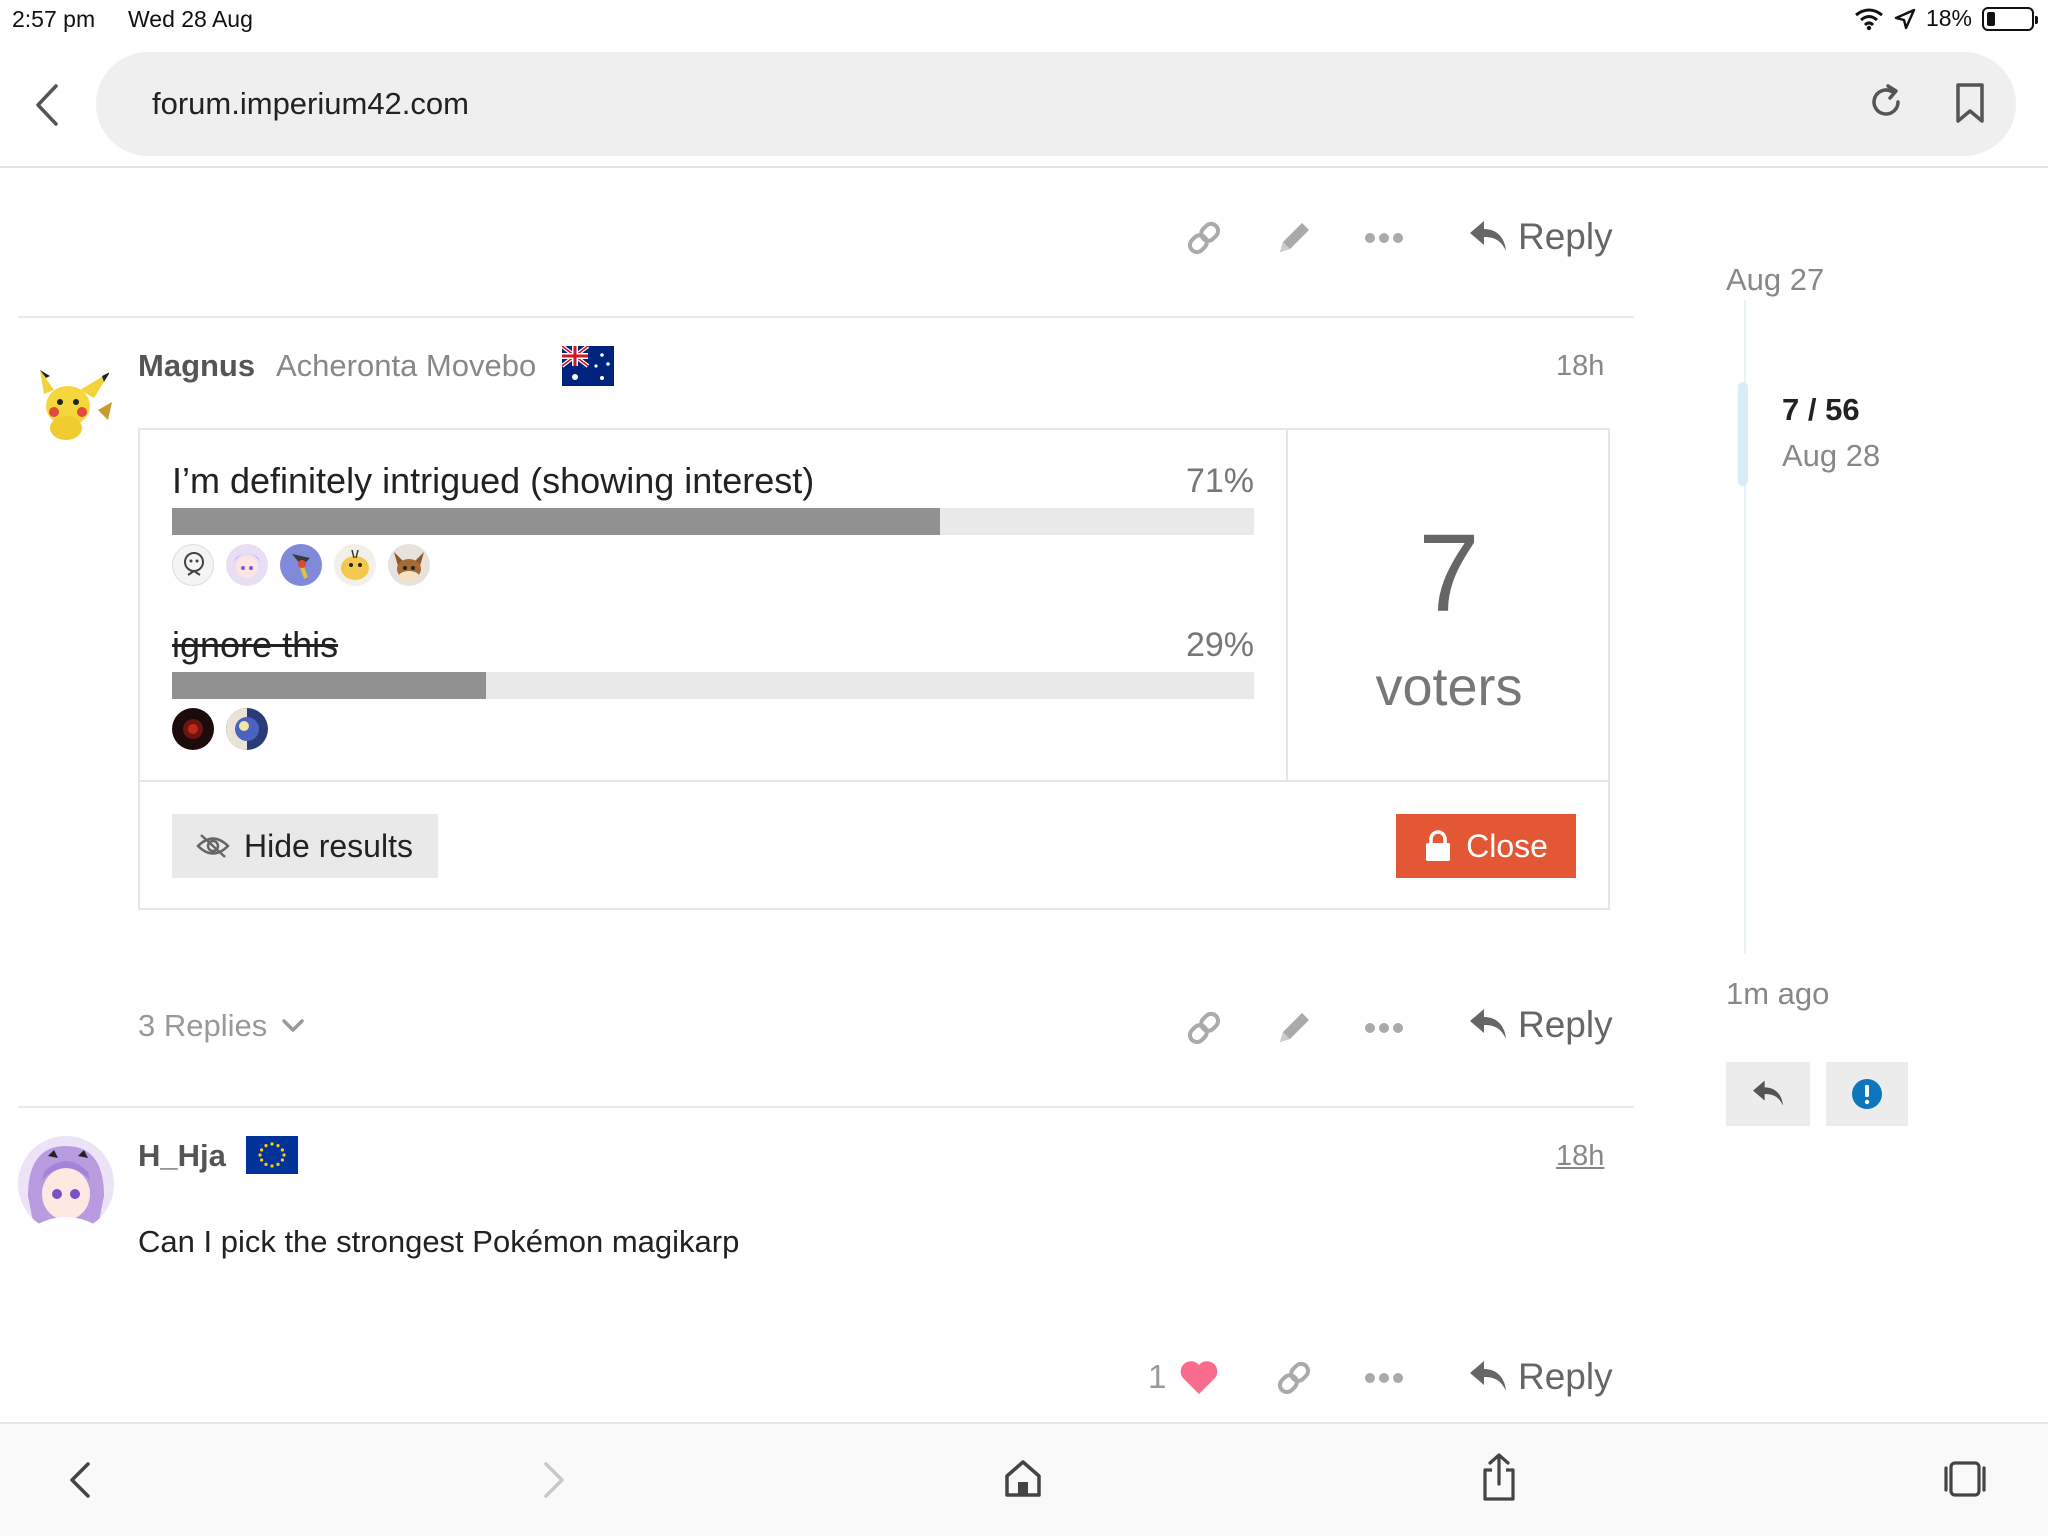  What do you see at coordinates (203, 1025) in the screenshot?
I see `replies-count: 3 Replies` at bounding box center [203, 1025].